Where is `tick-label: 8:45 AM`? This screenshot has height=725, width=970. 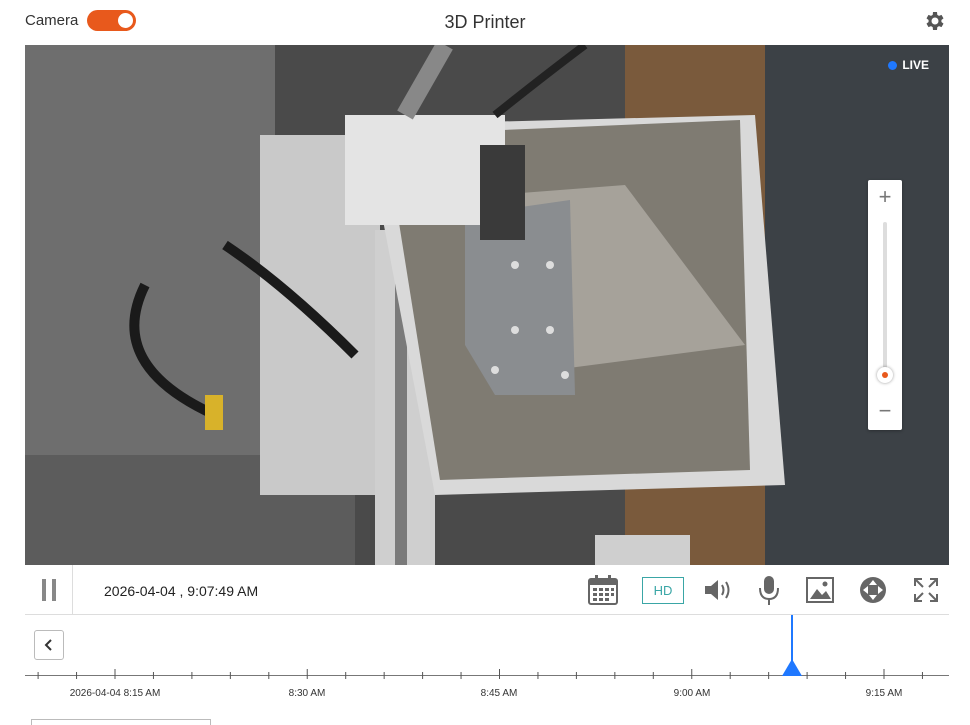
tick-label: 8:45 AM is located at coordinates (499, 693).